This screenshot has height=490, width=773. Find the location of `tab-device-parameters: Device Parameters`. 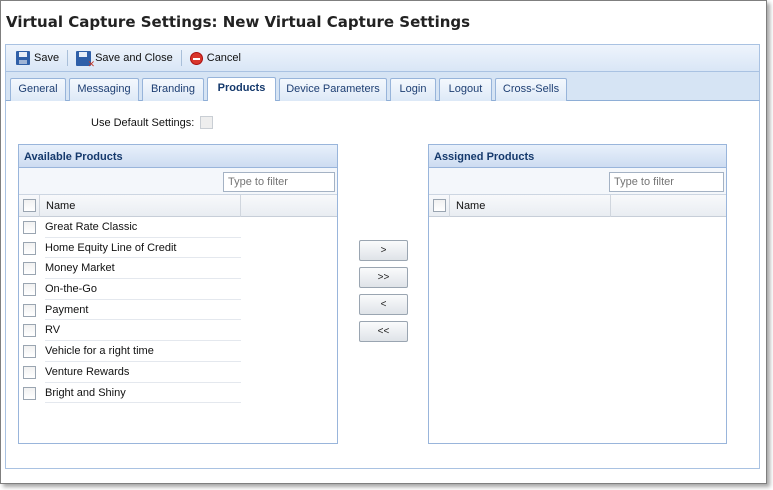

tab-device-parameters: Device Parameters is located at coordinates (333, 89).